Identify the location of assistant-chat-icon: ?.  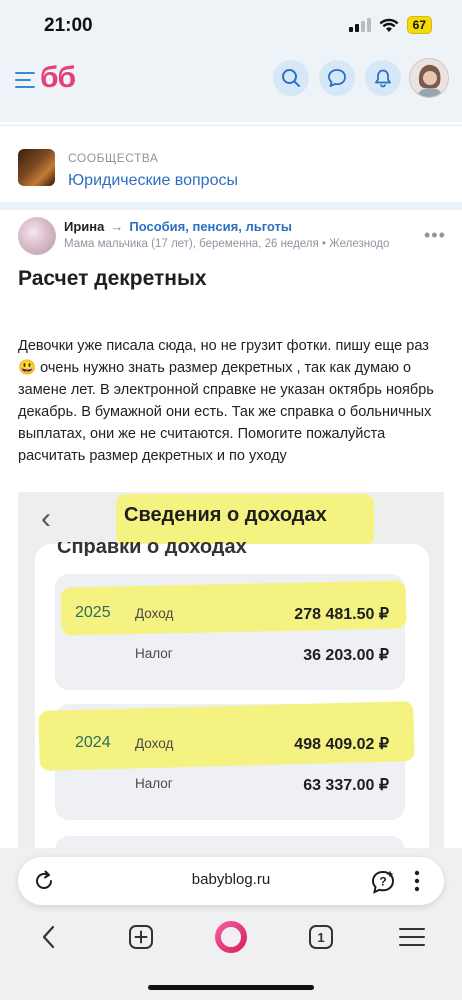
(383, 882).